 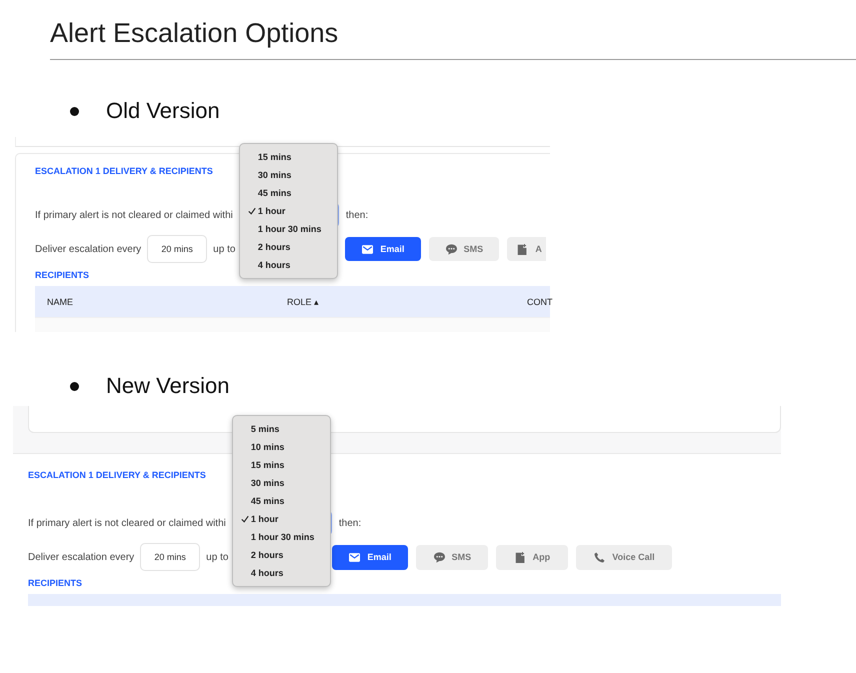 What do you see at coordinates (163, 111) in the screenshot?
I see `bullet-text: Old Version` at bounding box center [163, 111].